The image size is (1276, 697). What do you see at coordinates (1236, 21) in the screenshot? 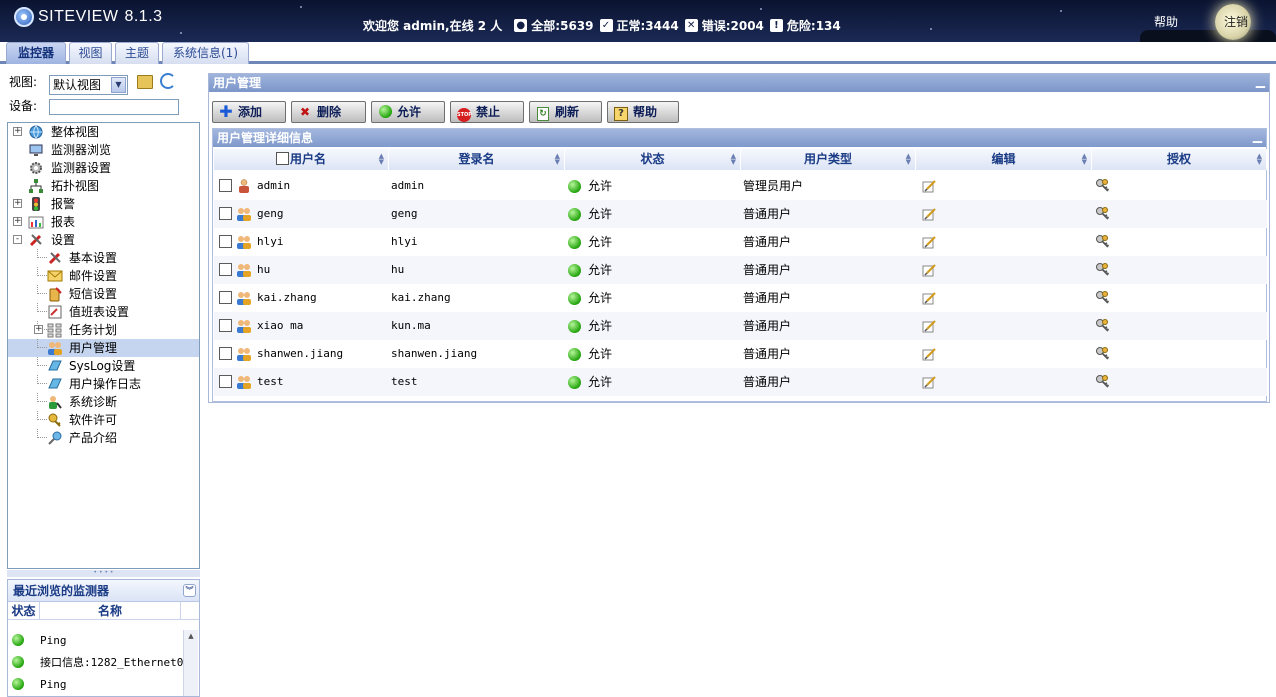
I see `logout-link: 注销` at bounding box center [1236, 21].